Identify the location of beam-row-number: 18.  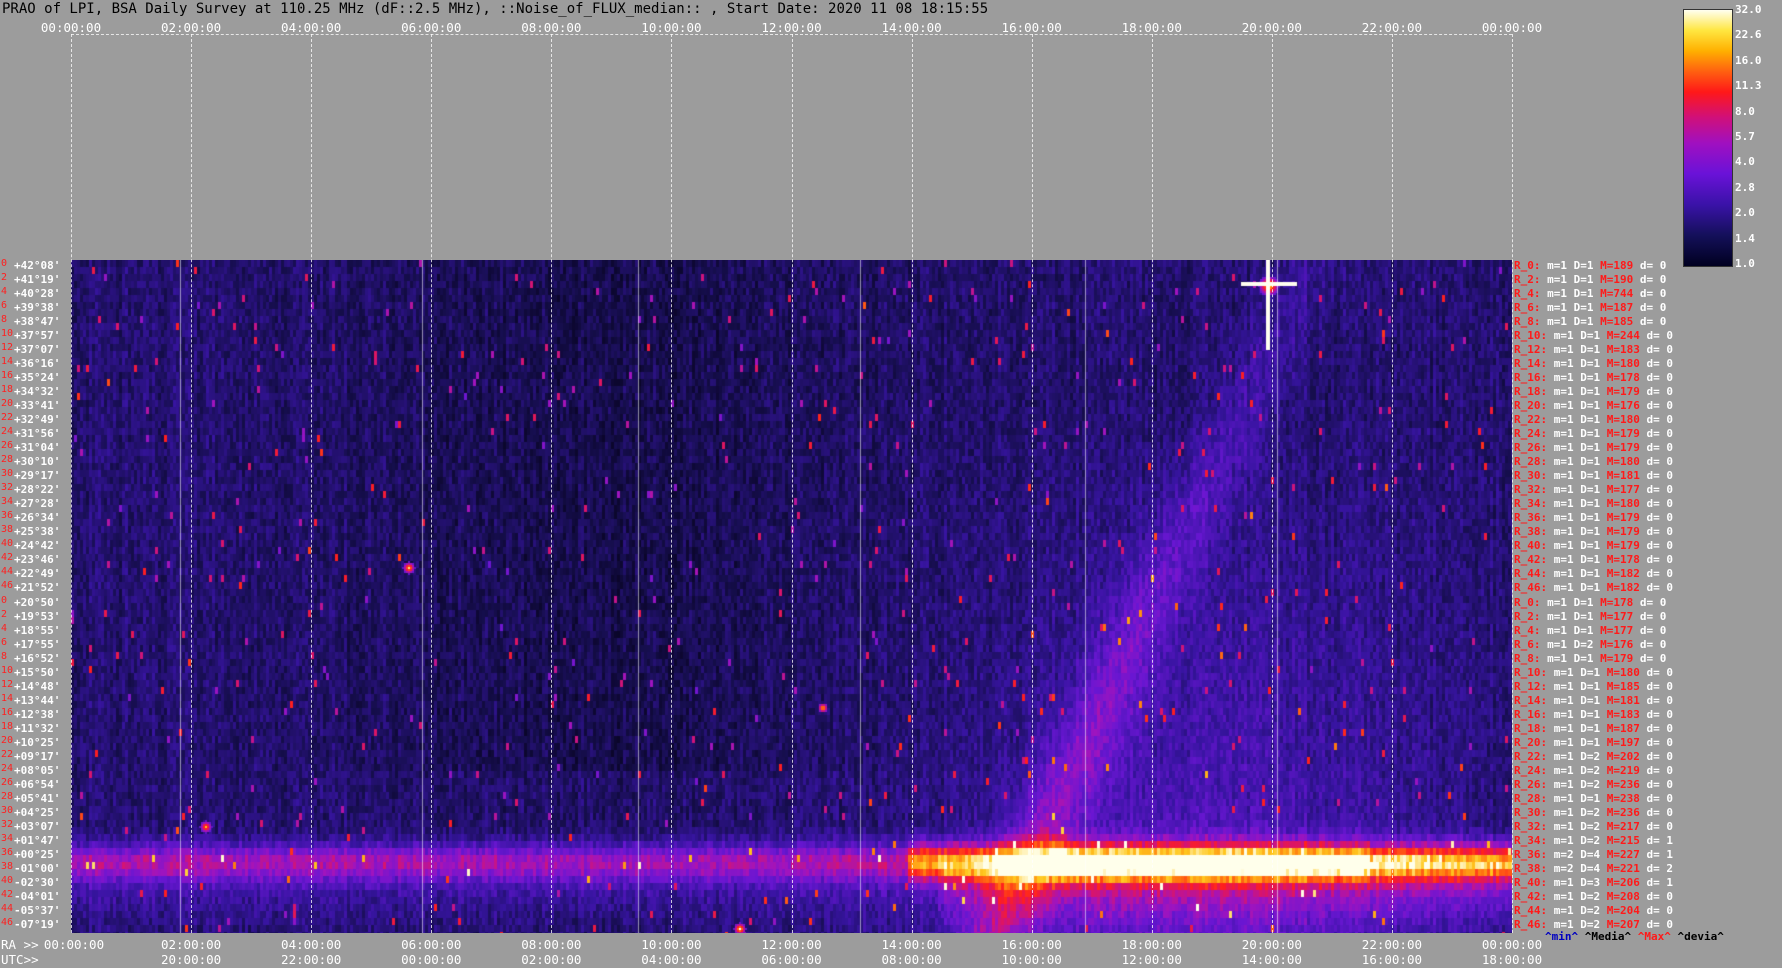
(7, 726).